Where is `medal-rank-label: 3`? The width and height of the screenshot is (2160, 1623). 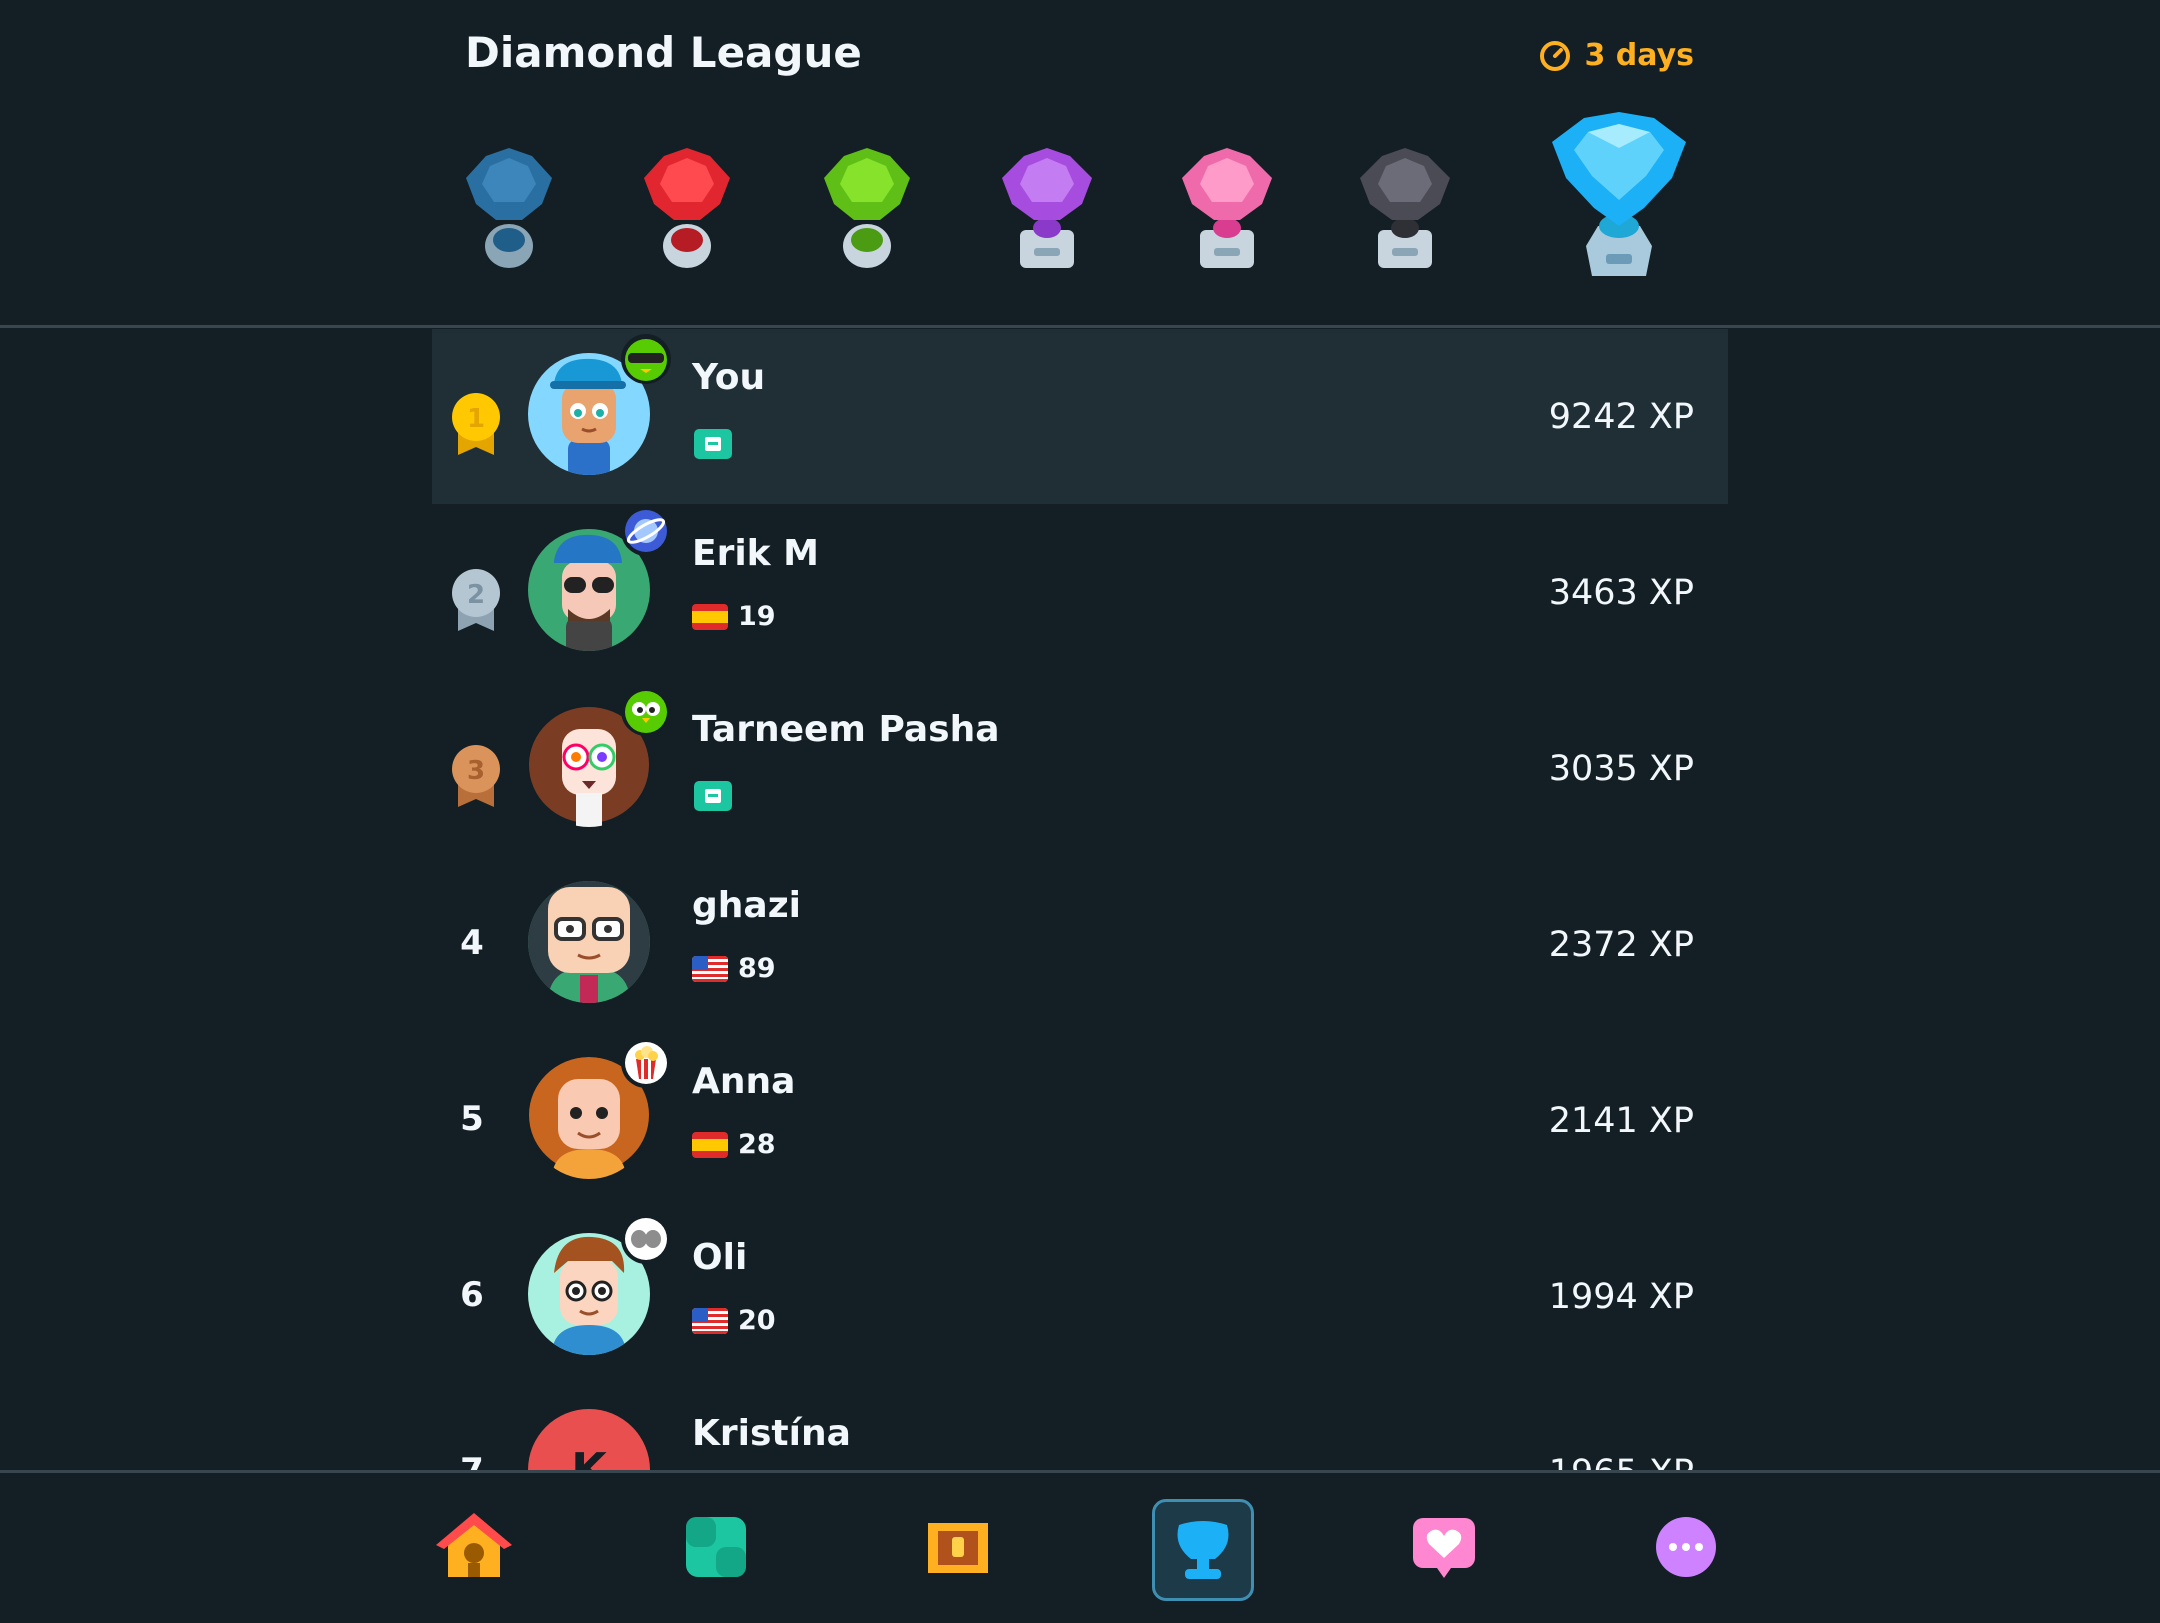 medal-rank-label: 3 is located at coordinates (476, 771).